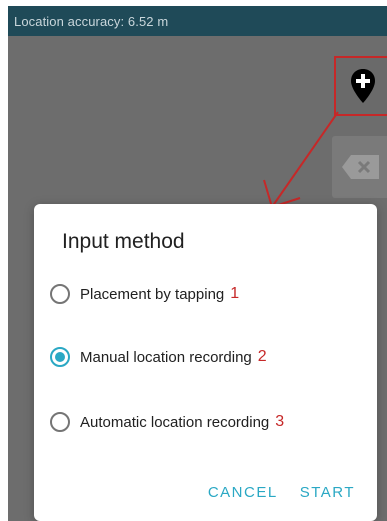 The image size is (387, 521). I want to click on option-placement-by-tapping: Placement by tapping 1, so click(144, 294).